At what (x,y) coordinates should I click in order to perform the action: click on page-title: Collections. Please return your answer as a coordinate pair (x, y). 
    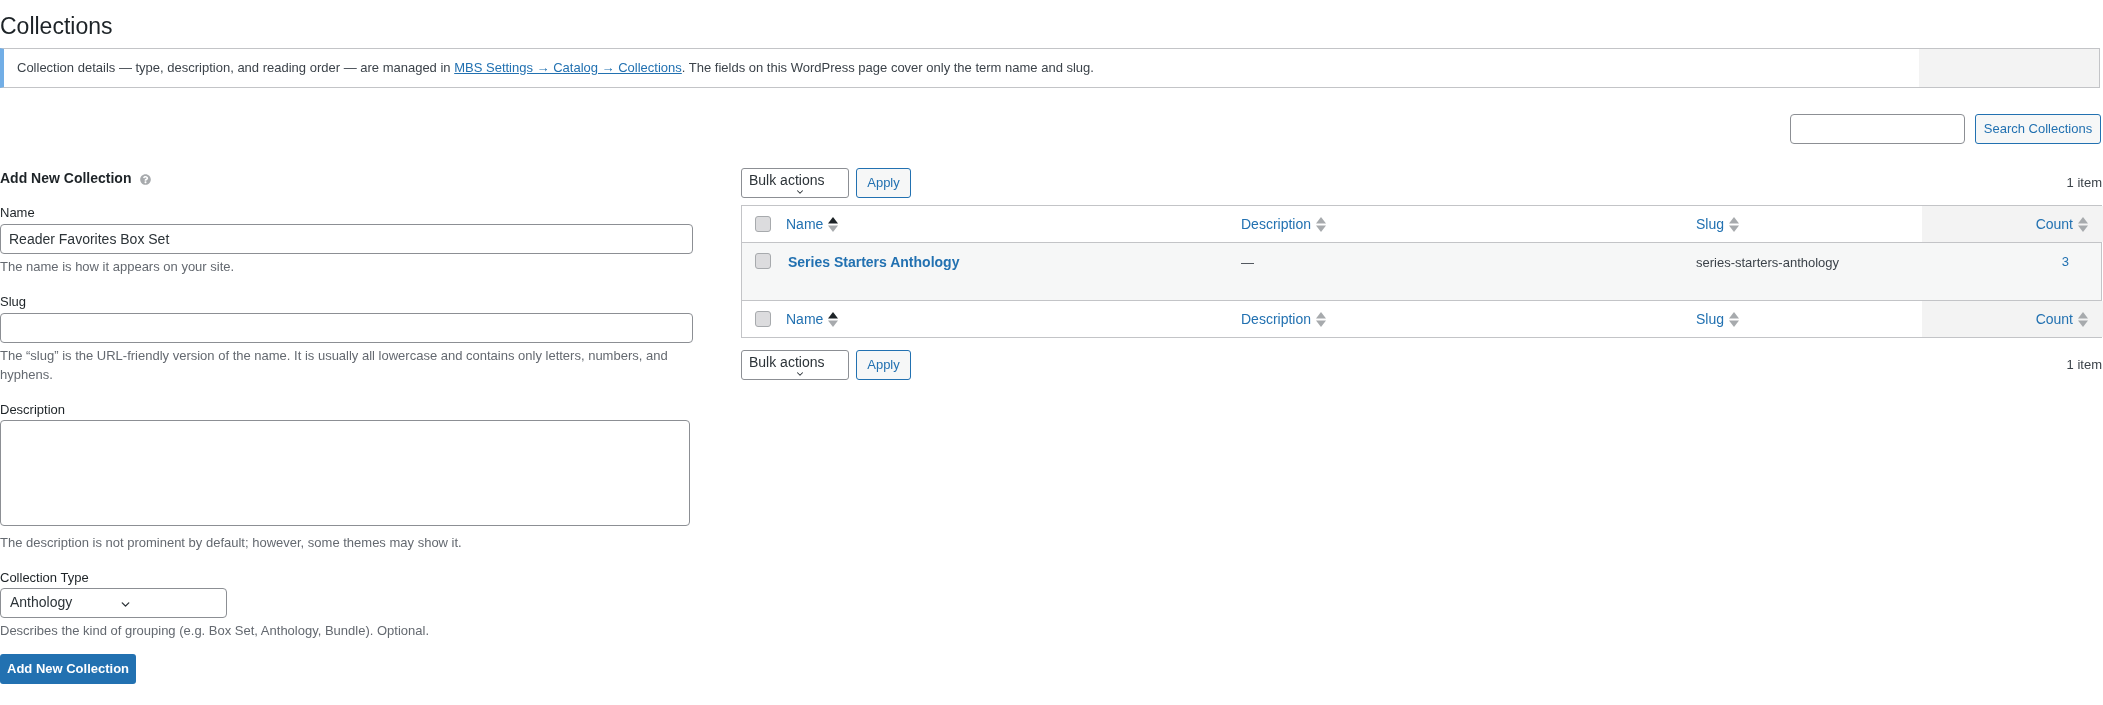
    Looking at the image, I should click on (56, 26).